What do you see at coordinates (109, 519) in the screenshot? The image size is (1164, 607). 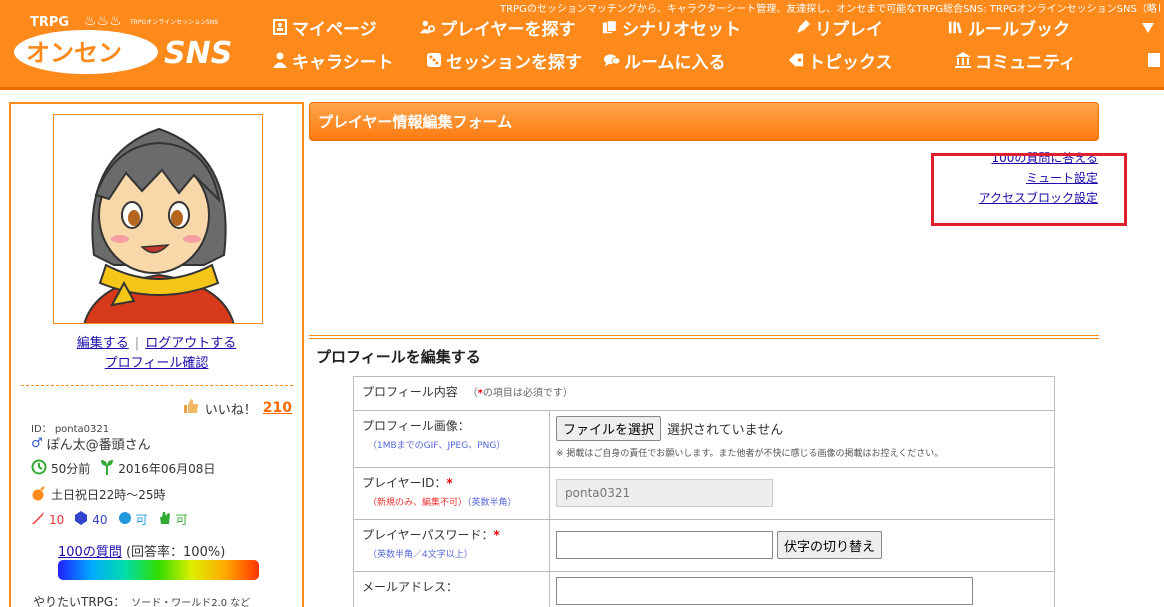 I see `stats-row: 10 40 可 可` at bounding box center [109, 519].